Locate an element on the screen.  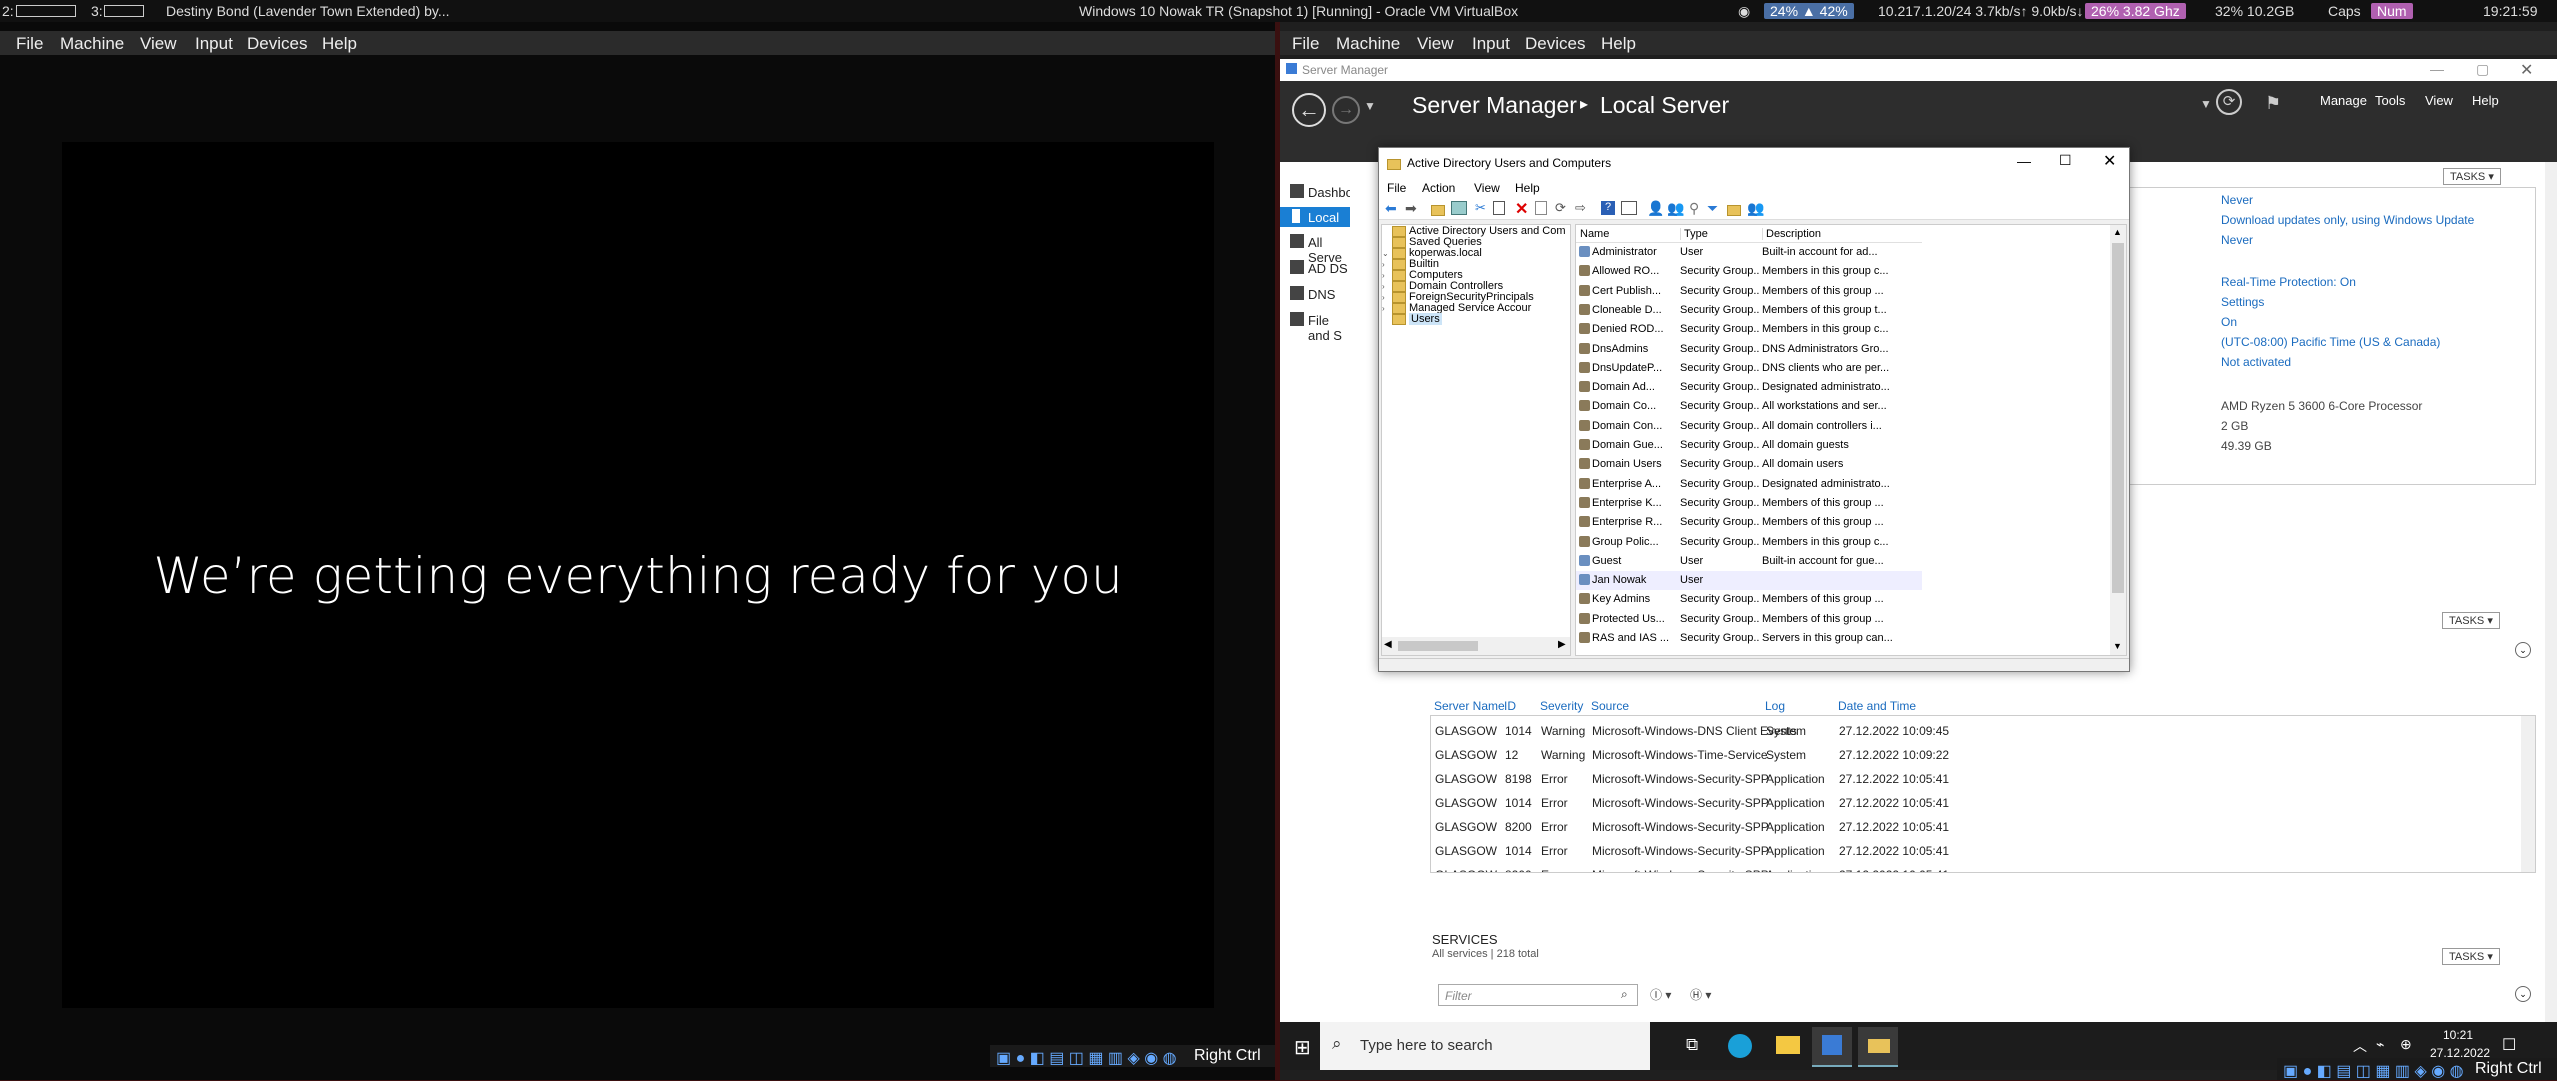
new-group-icon: 👥 is located at coordinates (1675, 208).